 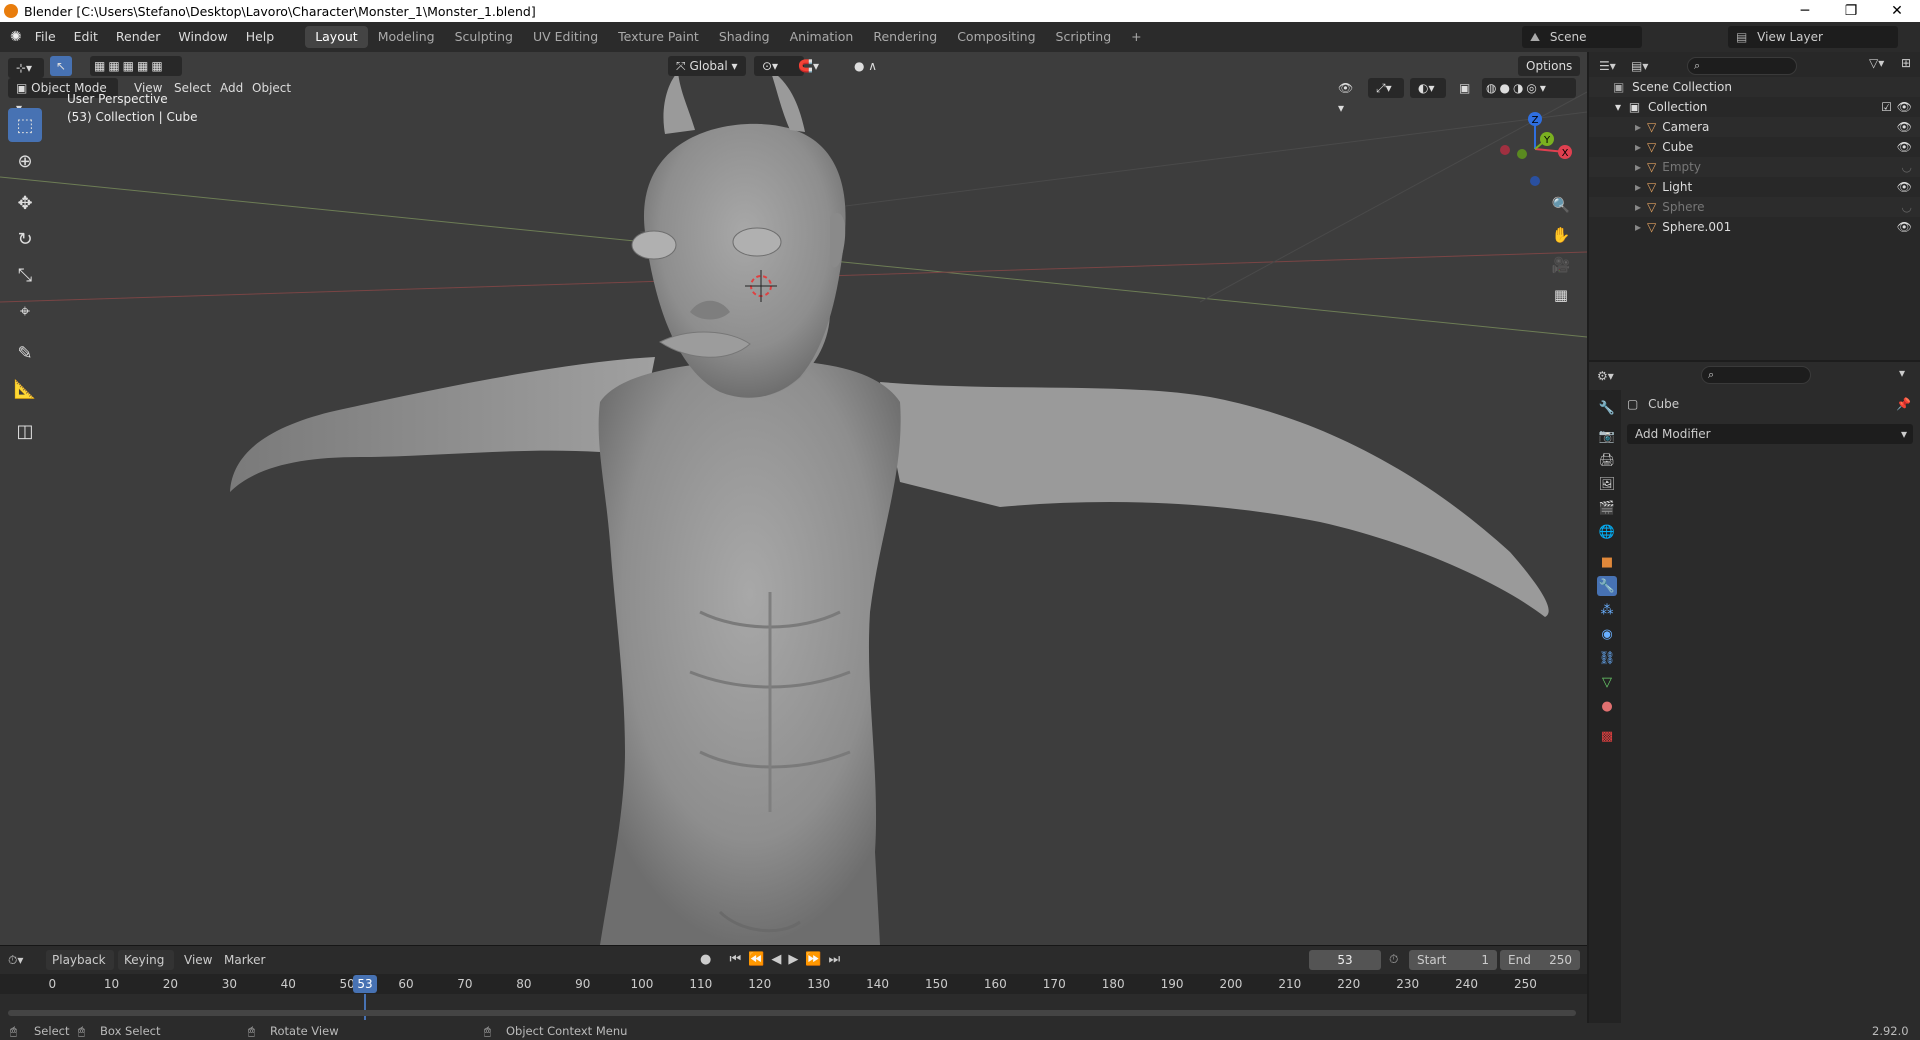 I want to click on end-frame-field: End 250, so click(x=1540, y=960).